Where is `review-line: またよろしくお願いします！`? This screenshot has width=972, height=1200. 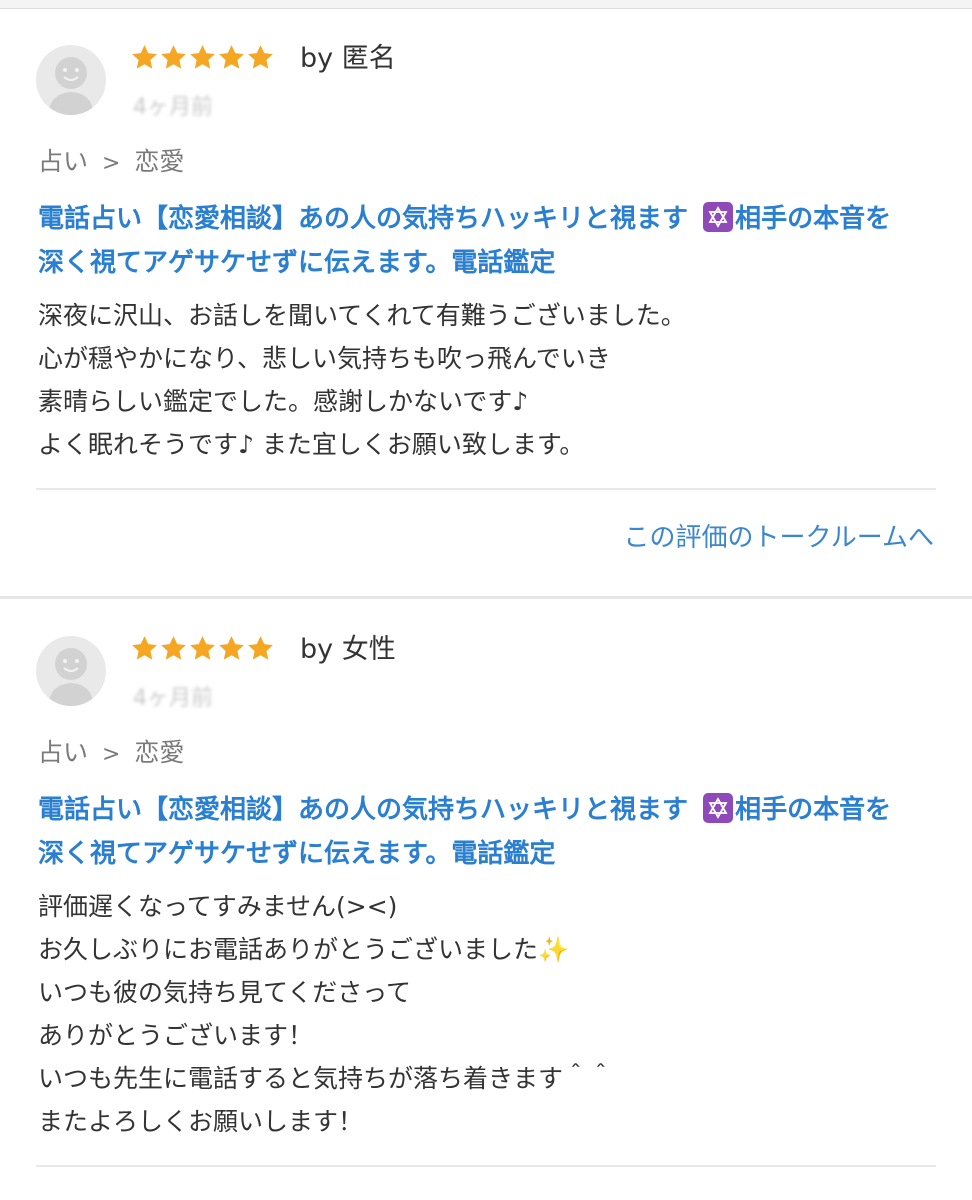 review-line: またよろしくお願いします！ is located at coordinates (201, 1121).